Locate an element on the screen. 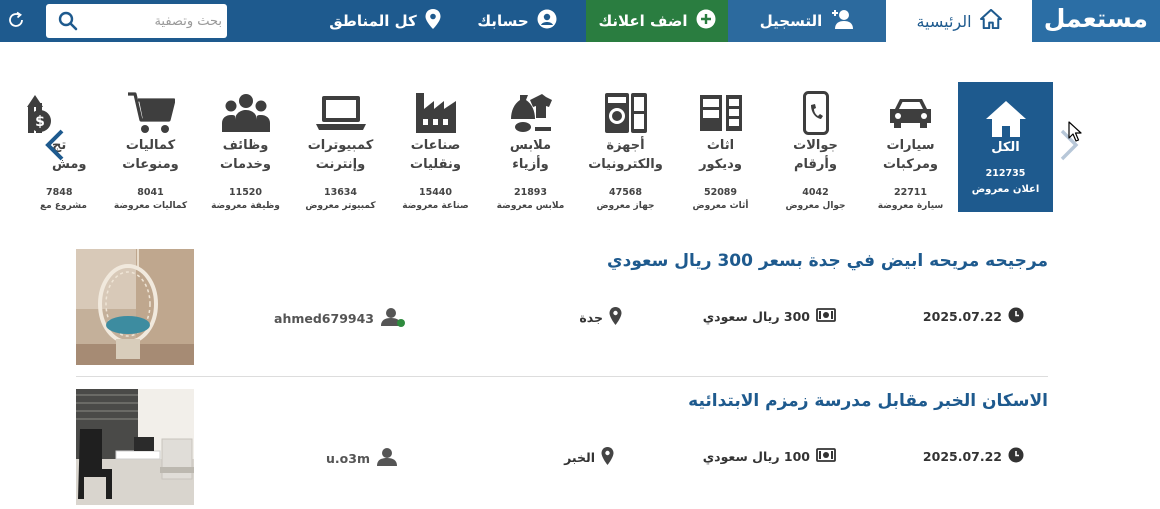  category-cars: سيارات ومركبات 22711 سيارة معروضة is located at coordinates (910, 147).